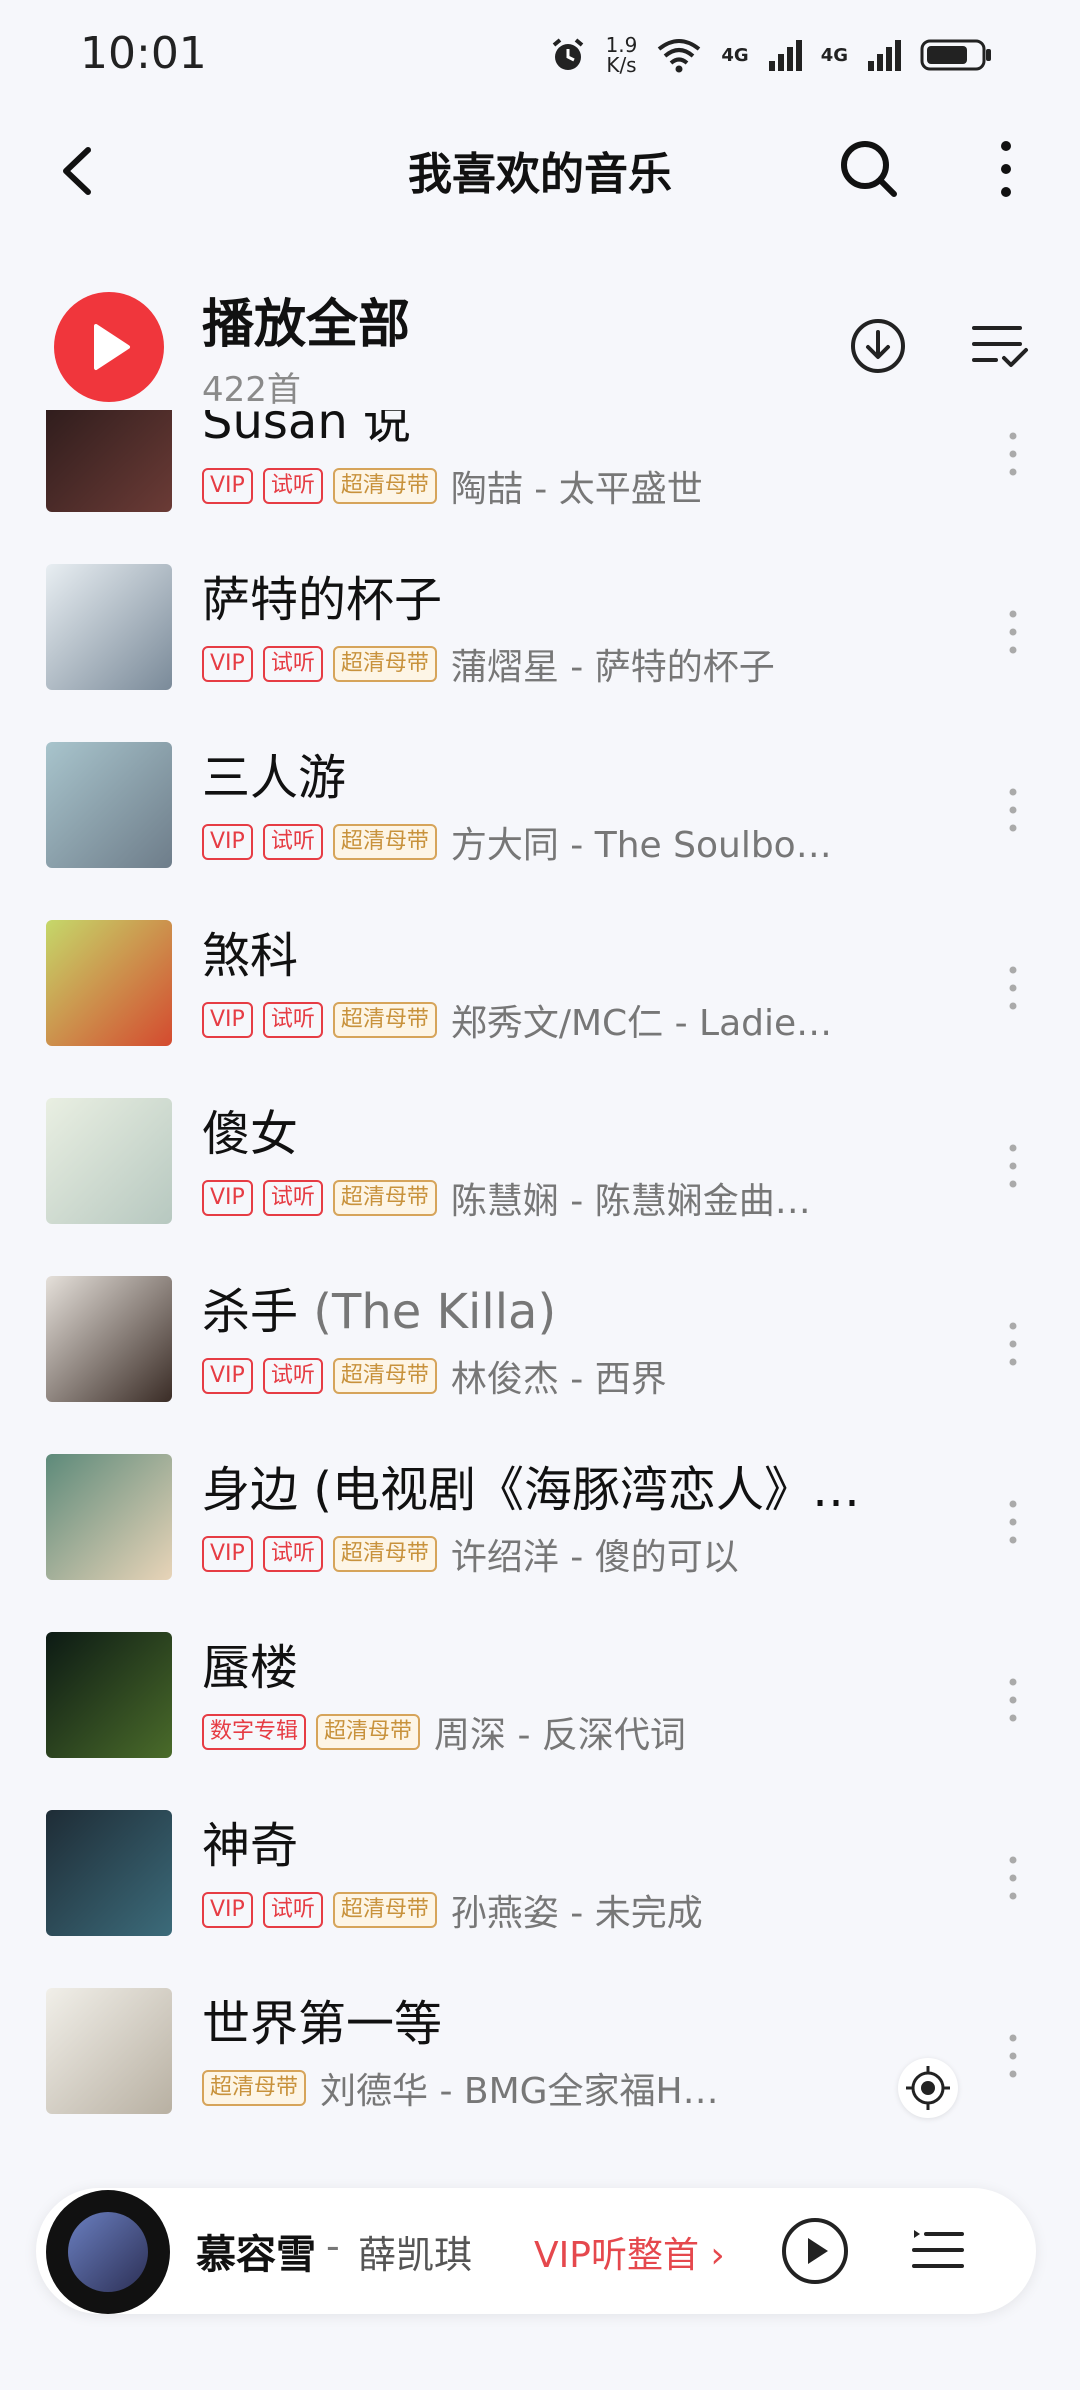  I want to click on song-title: 三人游, so click(274, 773).